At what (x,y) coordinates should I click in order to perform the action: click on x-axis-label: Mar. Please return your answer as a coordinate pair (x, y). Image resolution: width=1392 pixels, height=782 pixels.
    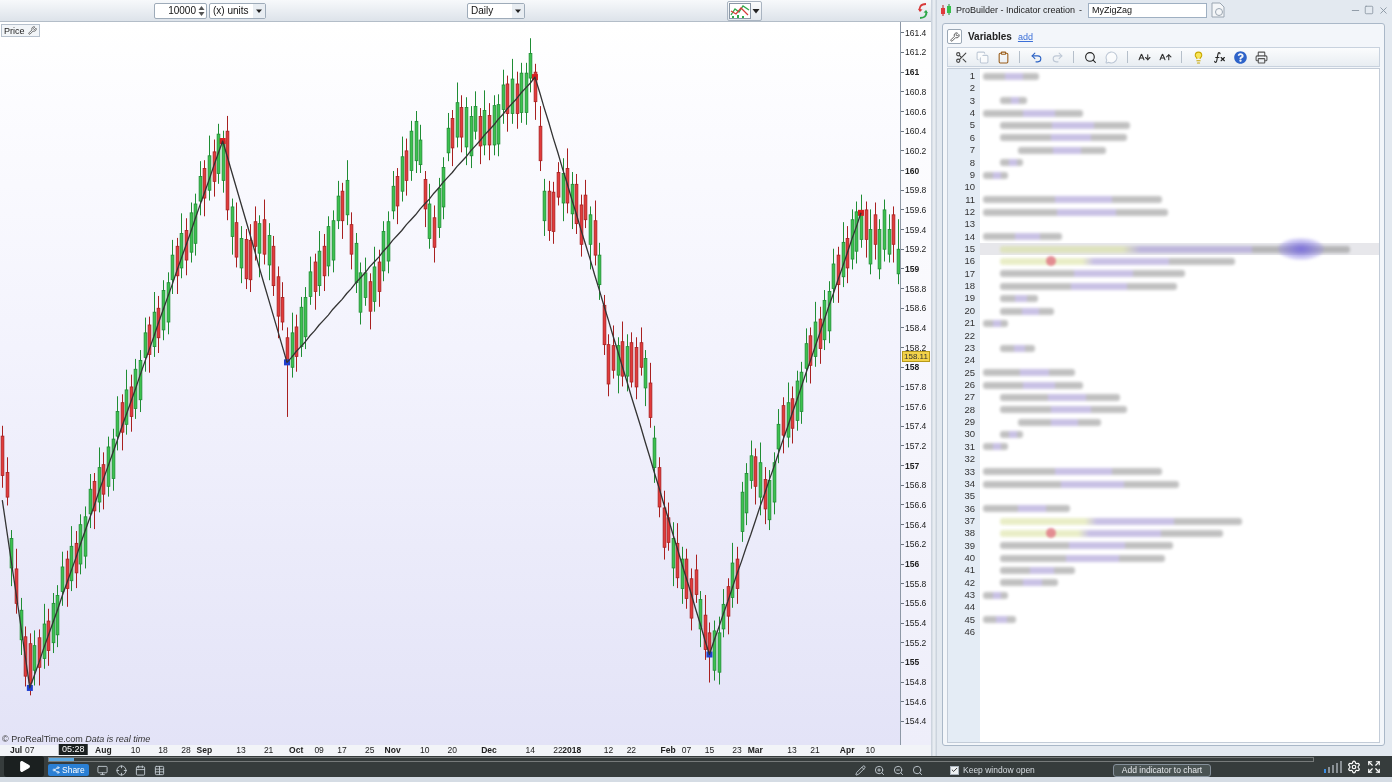
    Looking at the image, I should click on (755, 750).